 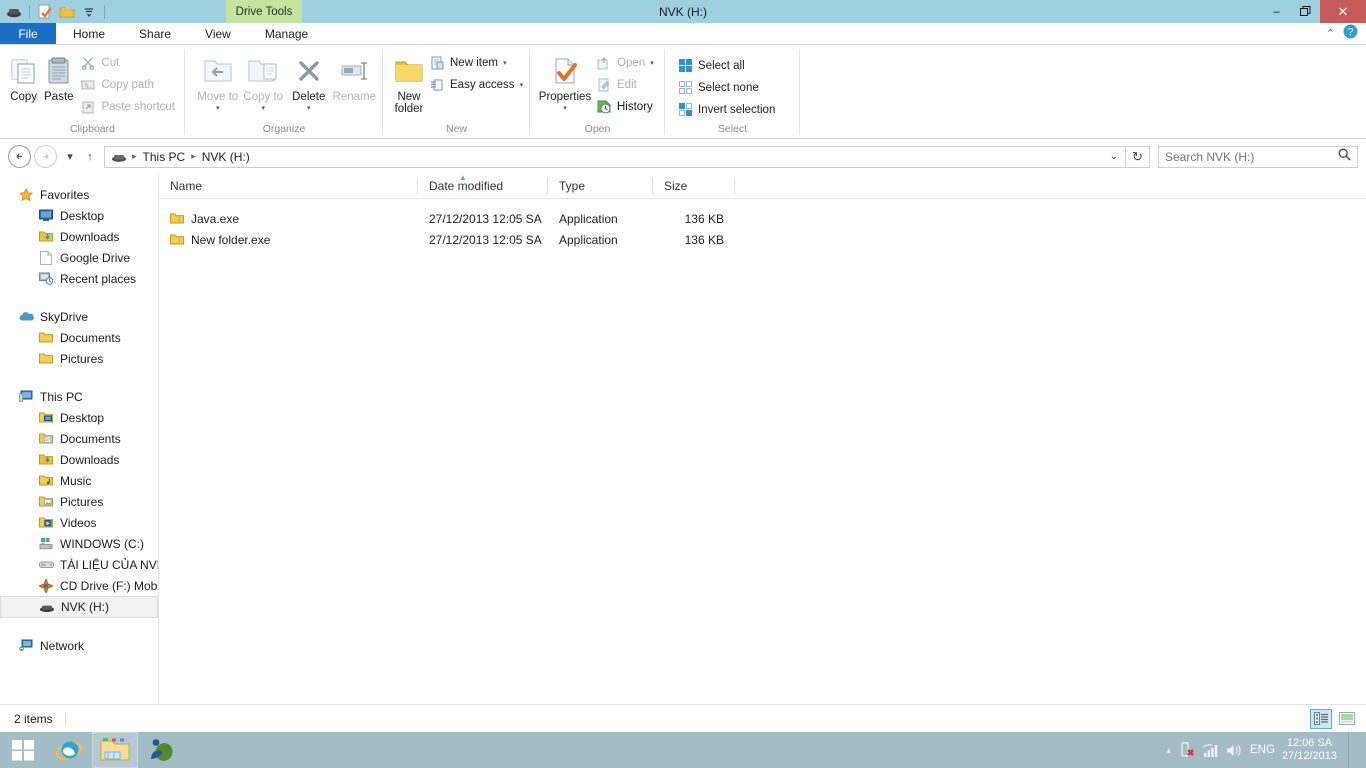 What do you see at coordinates (89, 33) in the screenshot?
I see `tab-home: Home` at bounding box center [89, 33].